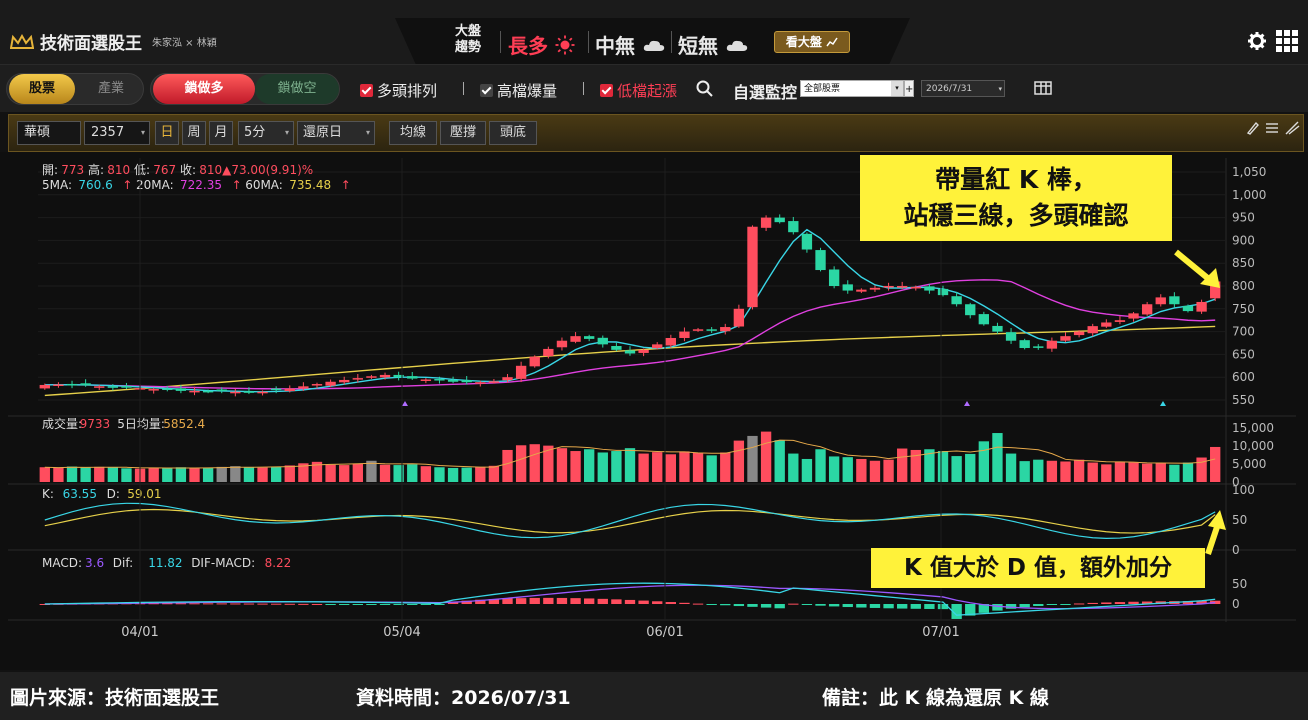 This screenshot has height=720, width=1308. I want to click on top-bottom-button: 頭底, so click(513, 133).